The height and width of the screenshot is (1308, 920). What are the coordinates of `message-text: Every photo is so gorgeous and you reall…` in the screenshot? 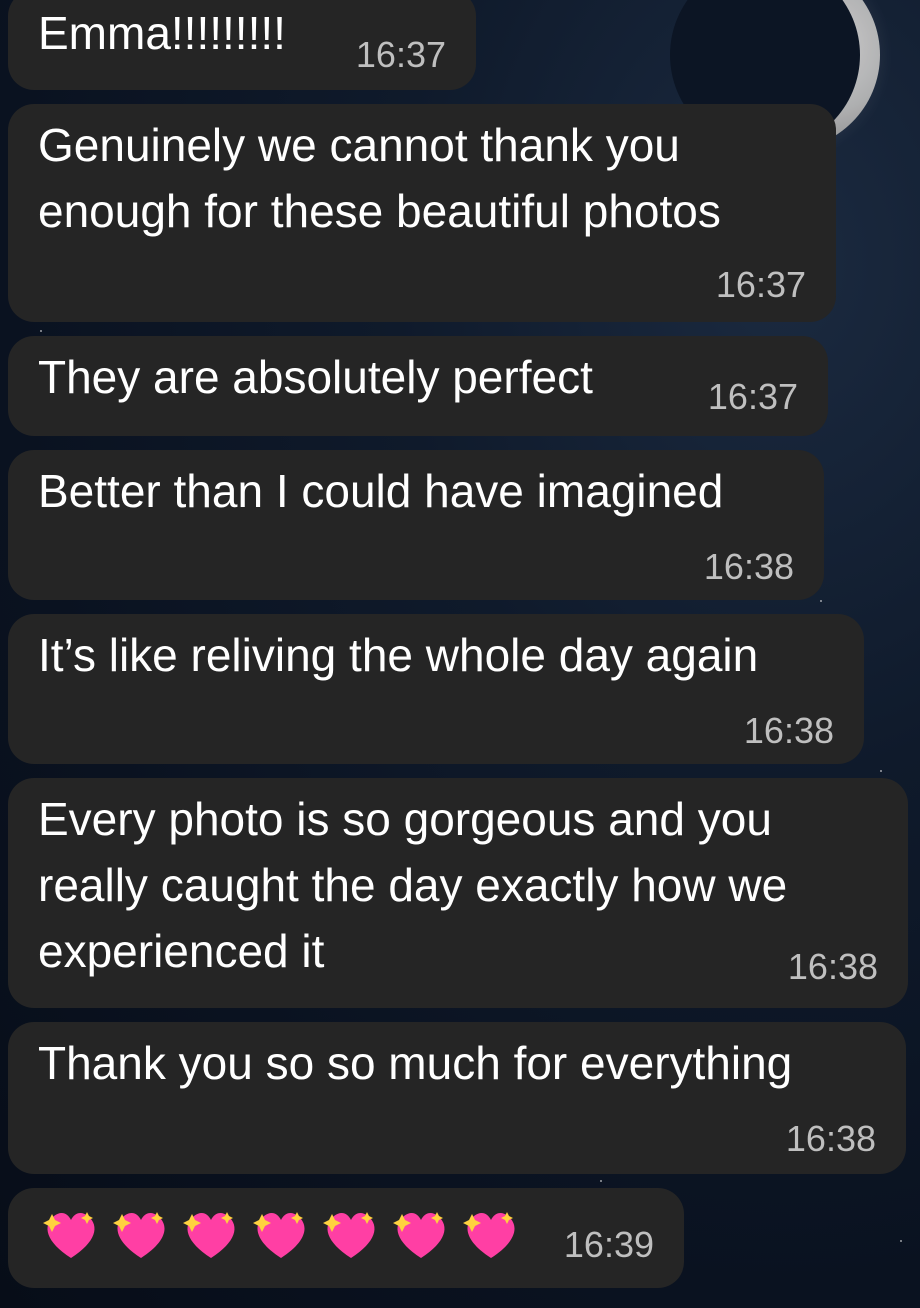 It's located at (413, 885).